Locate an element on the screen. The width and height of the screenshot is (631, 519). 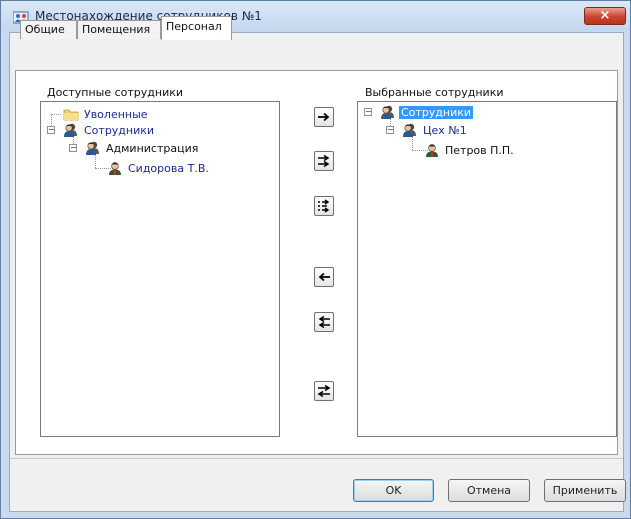
ok-button-label: OK is located at coordinates (393, 490).